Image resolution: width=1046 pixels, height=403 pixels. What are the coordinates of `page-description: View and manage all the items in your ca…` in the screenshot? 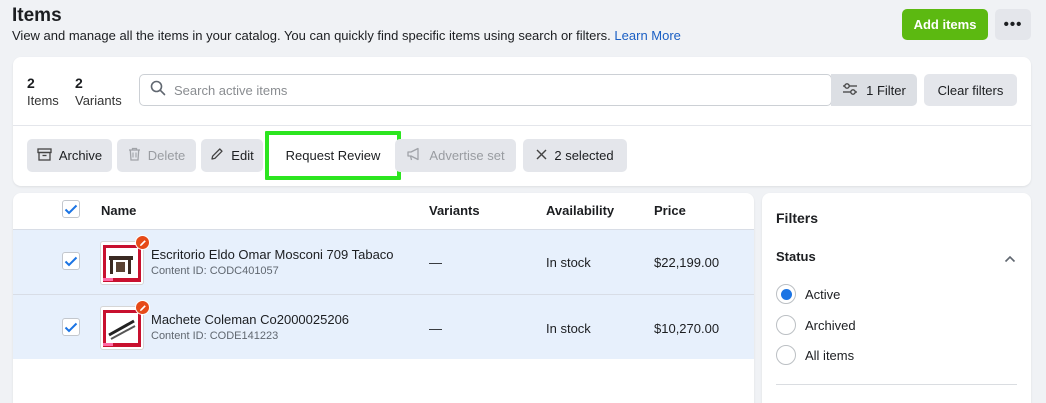 It's located at (346, 35).